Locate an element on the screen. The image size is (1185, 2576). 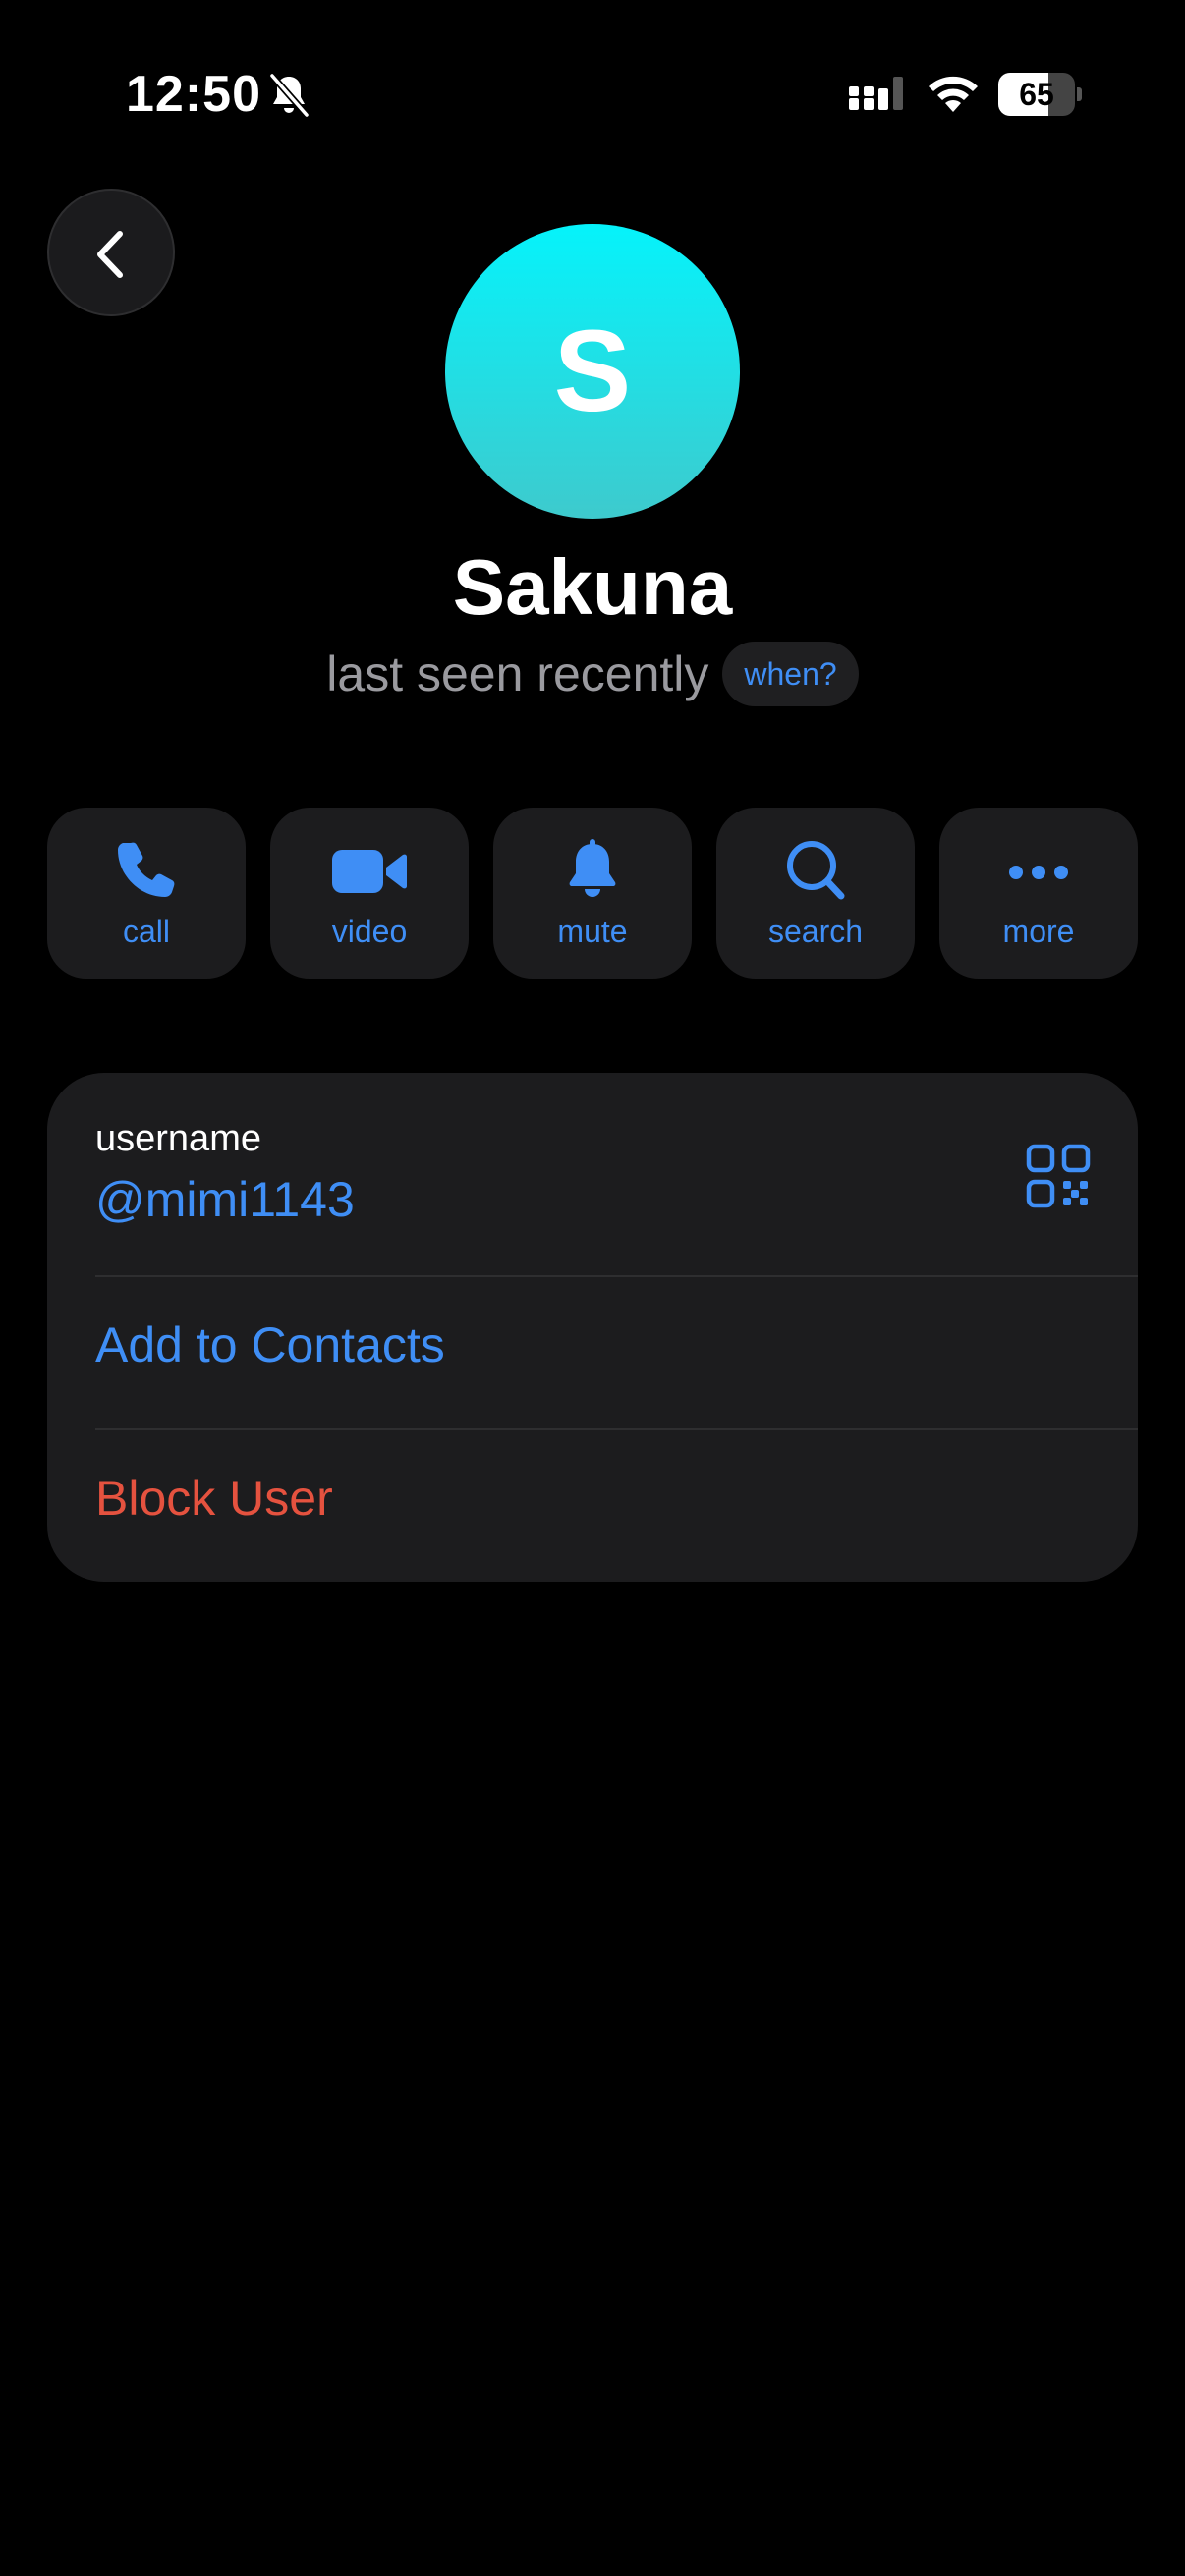
action-buttons: call video mute search more is located at coordinates (592, 893).